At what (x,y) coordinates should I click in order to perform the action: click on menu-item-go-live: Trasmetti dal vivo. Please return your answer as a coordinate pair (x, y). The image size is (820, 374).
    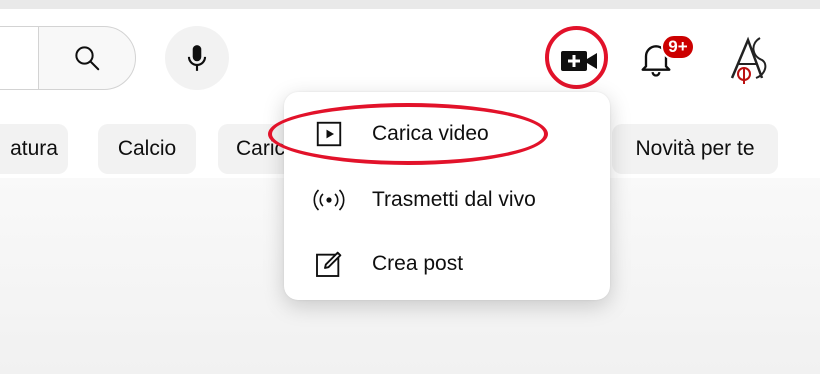
    Looking at the image, I should click on (447, 200).